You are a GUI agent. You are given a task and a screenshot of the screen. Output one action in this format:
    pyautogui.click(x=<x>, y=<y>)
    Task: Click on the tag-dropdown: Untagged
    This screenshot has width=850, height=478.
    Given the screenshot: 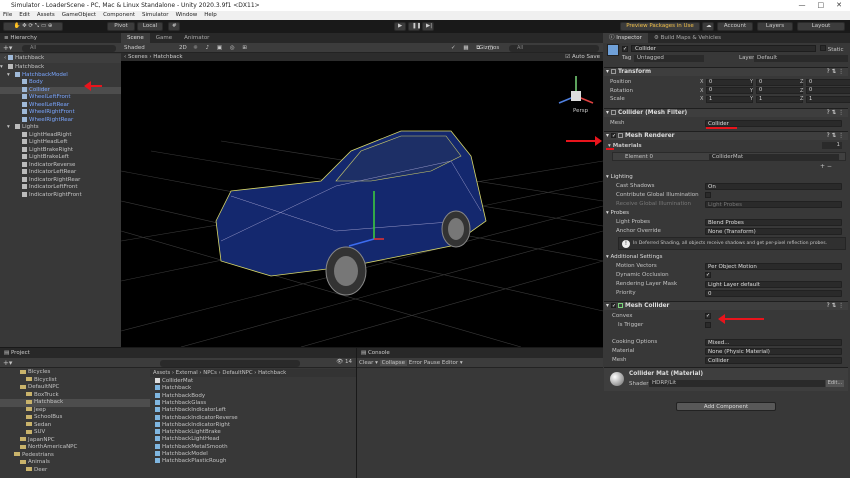 What is the action you would take?
    pyautogui.click(x=669, y=58)
    